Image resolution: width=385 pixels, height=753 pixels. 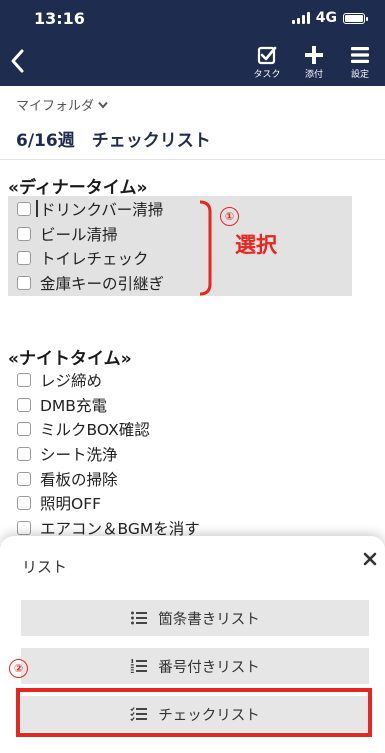 I want to click on bullet-list-button: 箇条書きリスト, so click(x=195, y=618).